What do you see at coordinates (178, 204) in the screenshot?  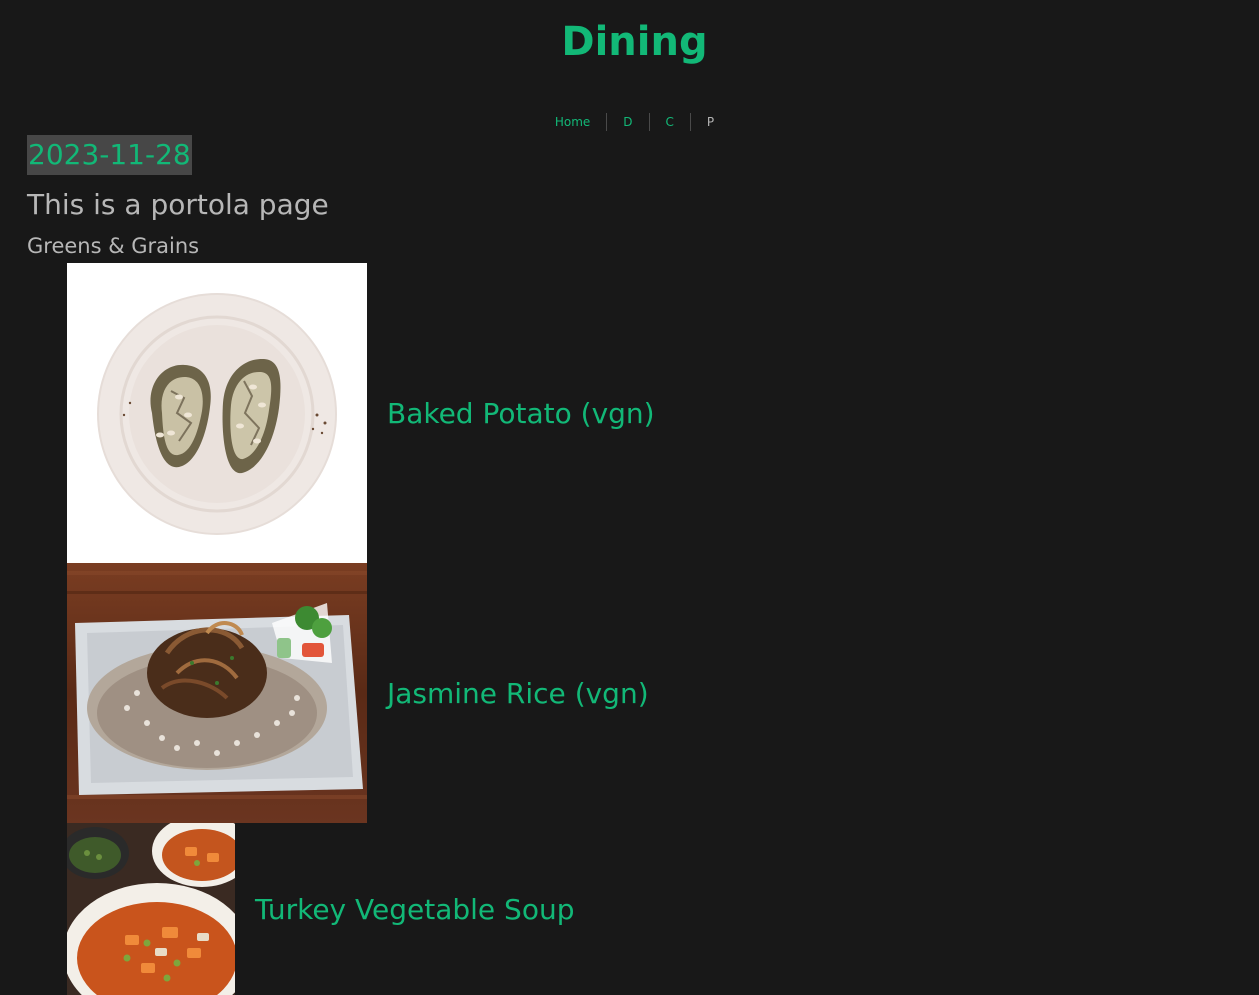 I see `page-subtitle: This is a portola page` at bounding box center [178, 204].